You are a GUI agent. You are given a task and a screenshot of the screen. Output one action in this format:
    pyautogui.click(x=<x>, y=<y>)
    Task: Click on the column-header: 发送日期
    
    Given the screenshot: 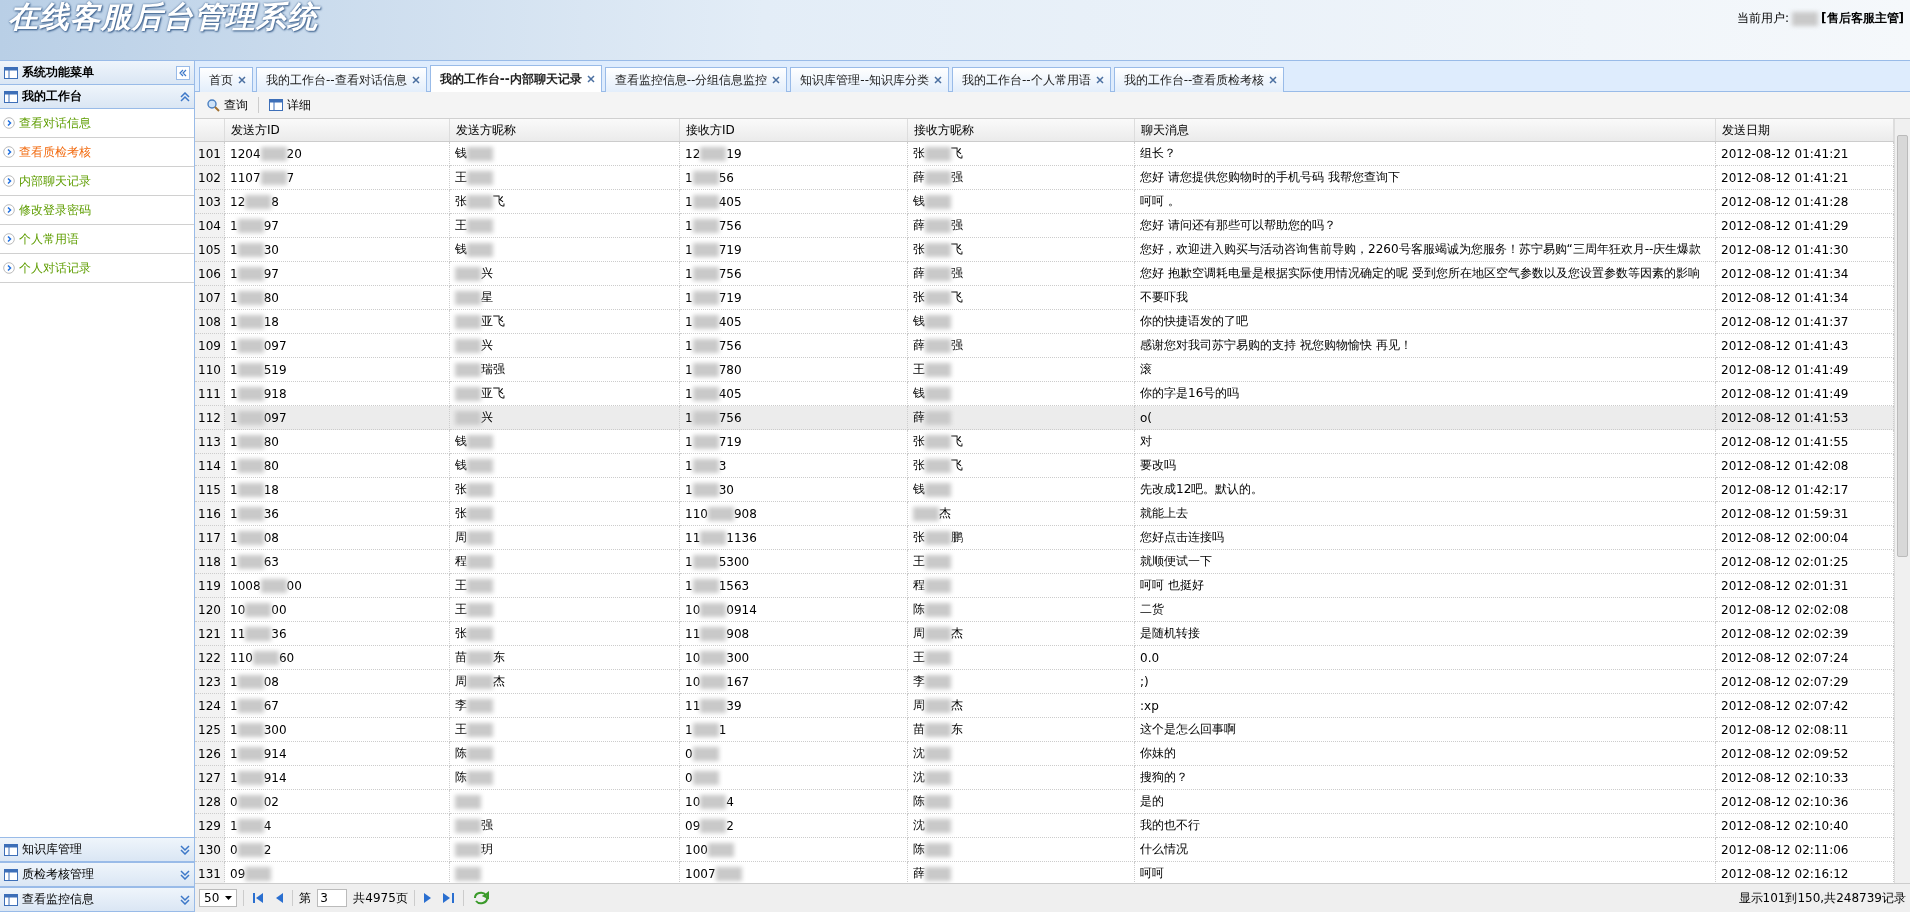 What is the action you would take?
    pyautogui.click(x=1746, y=130)
    